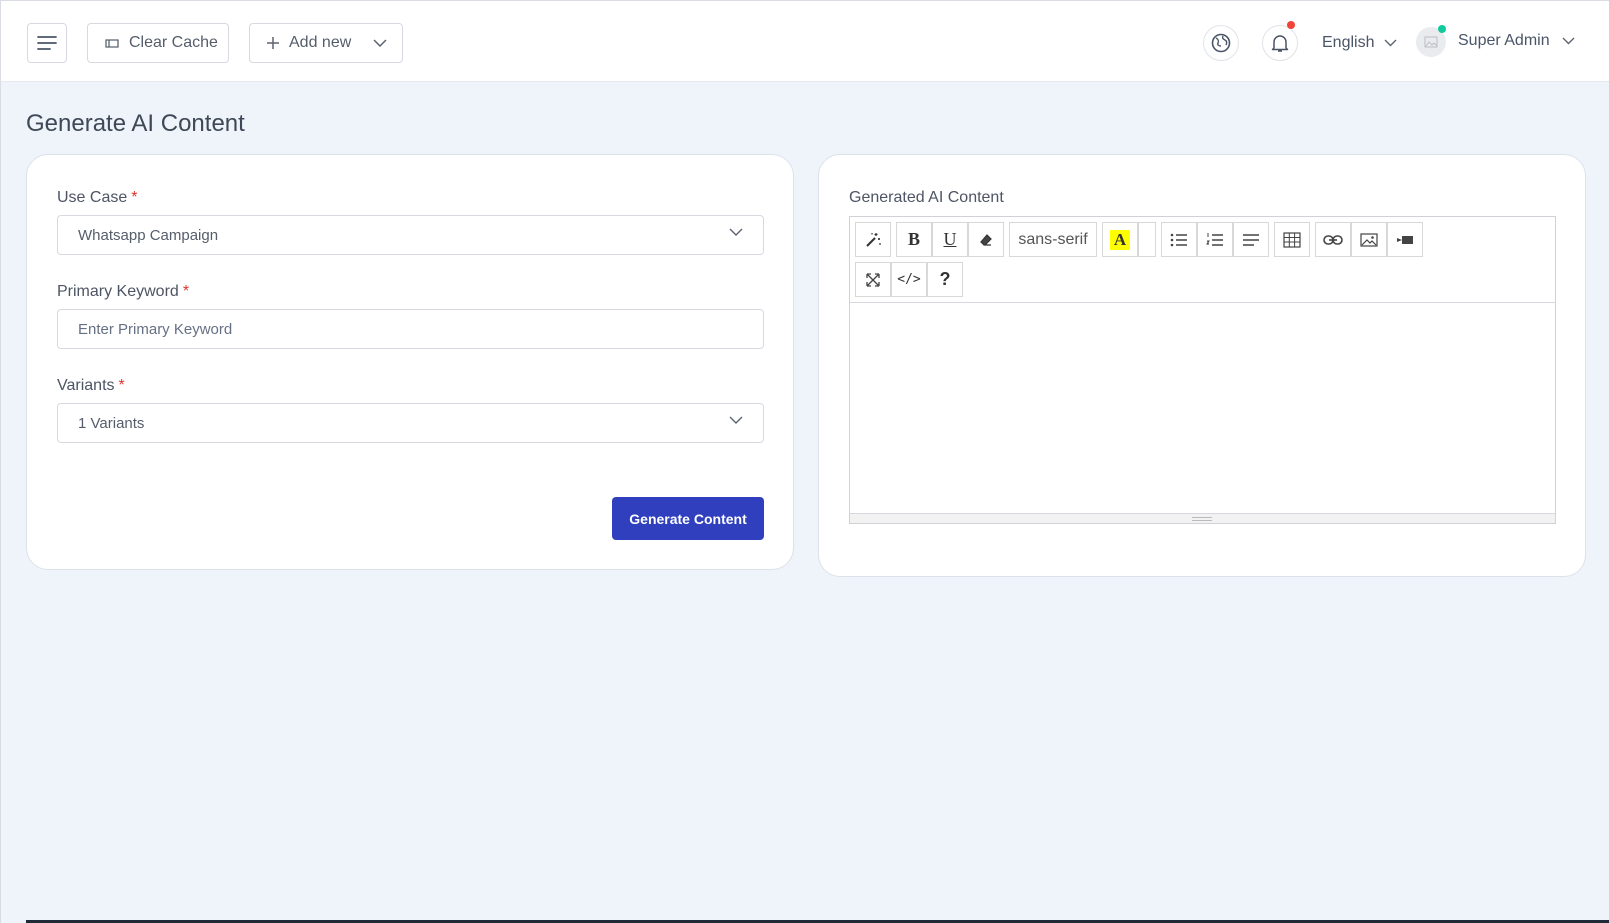 This screenshot has height=923, width=1609. I want to click on font-family-dropdown: sans-serif, so click(1053, 239).